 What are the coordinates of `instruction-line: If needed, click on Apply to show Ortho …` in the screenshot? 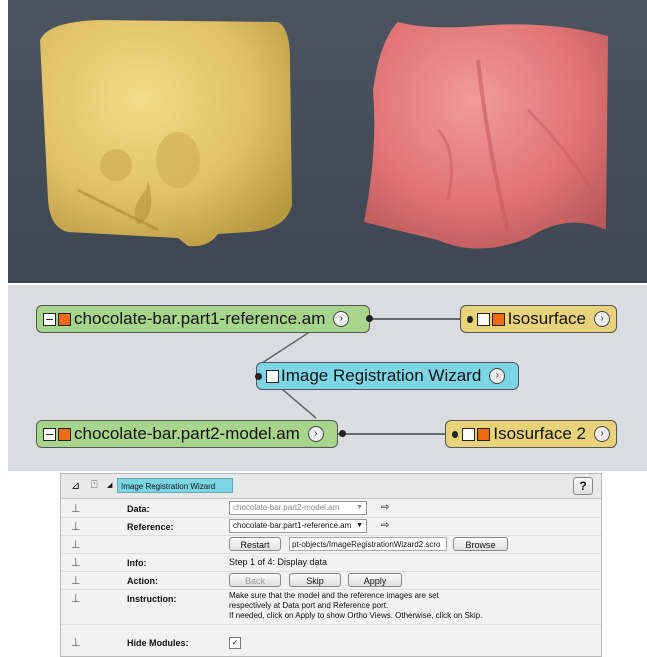 It's located at (356, 615).